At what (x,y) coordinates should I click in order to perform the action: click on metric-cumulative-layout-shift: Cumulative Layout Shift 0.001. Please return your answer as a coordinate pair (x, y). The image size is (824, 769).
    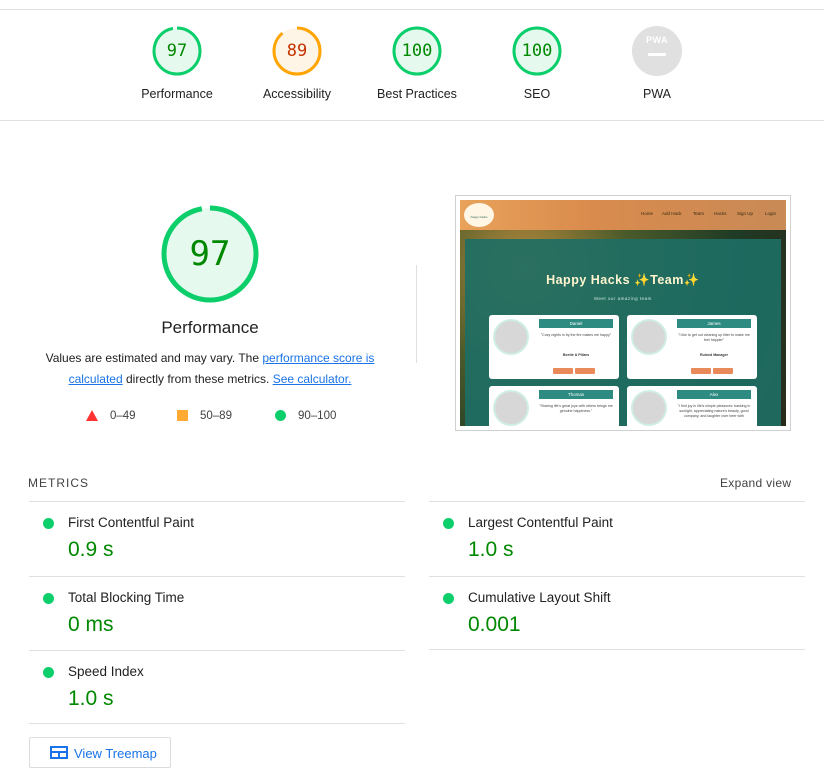
    Looking at the image, I should click on (617, 613).